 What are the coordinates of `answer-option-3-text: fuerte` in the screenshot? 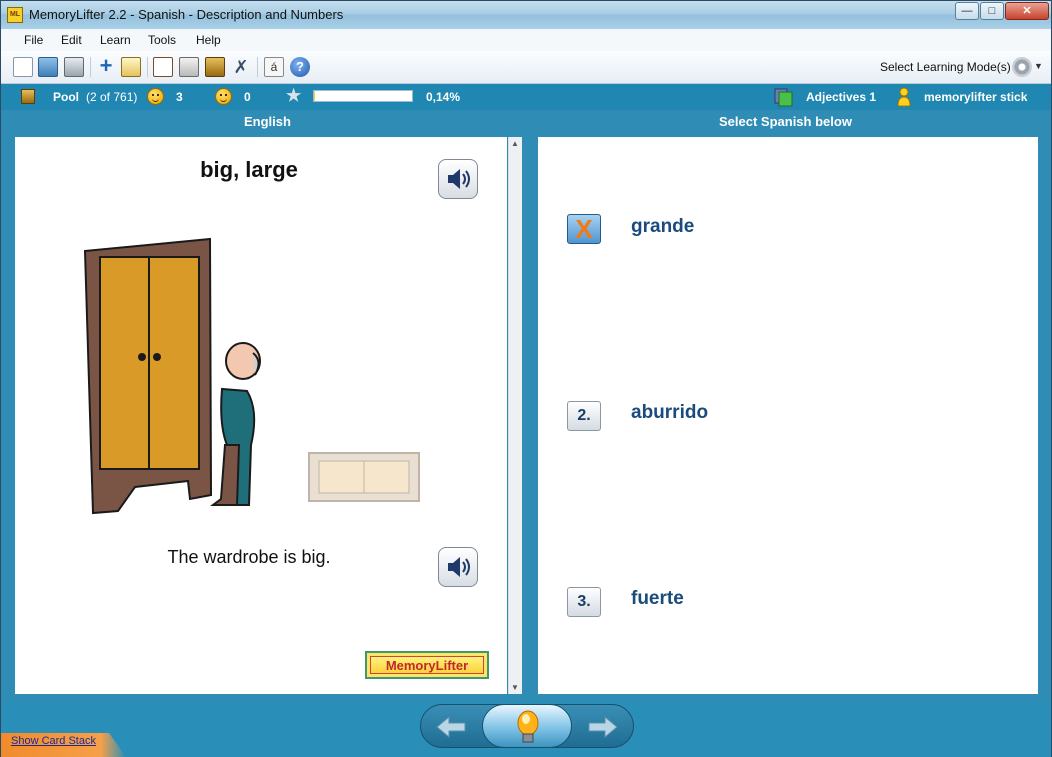 It's located at (657, 599).